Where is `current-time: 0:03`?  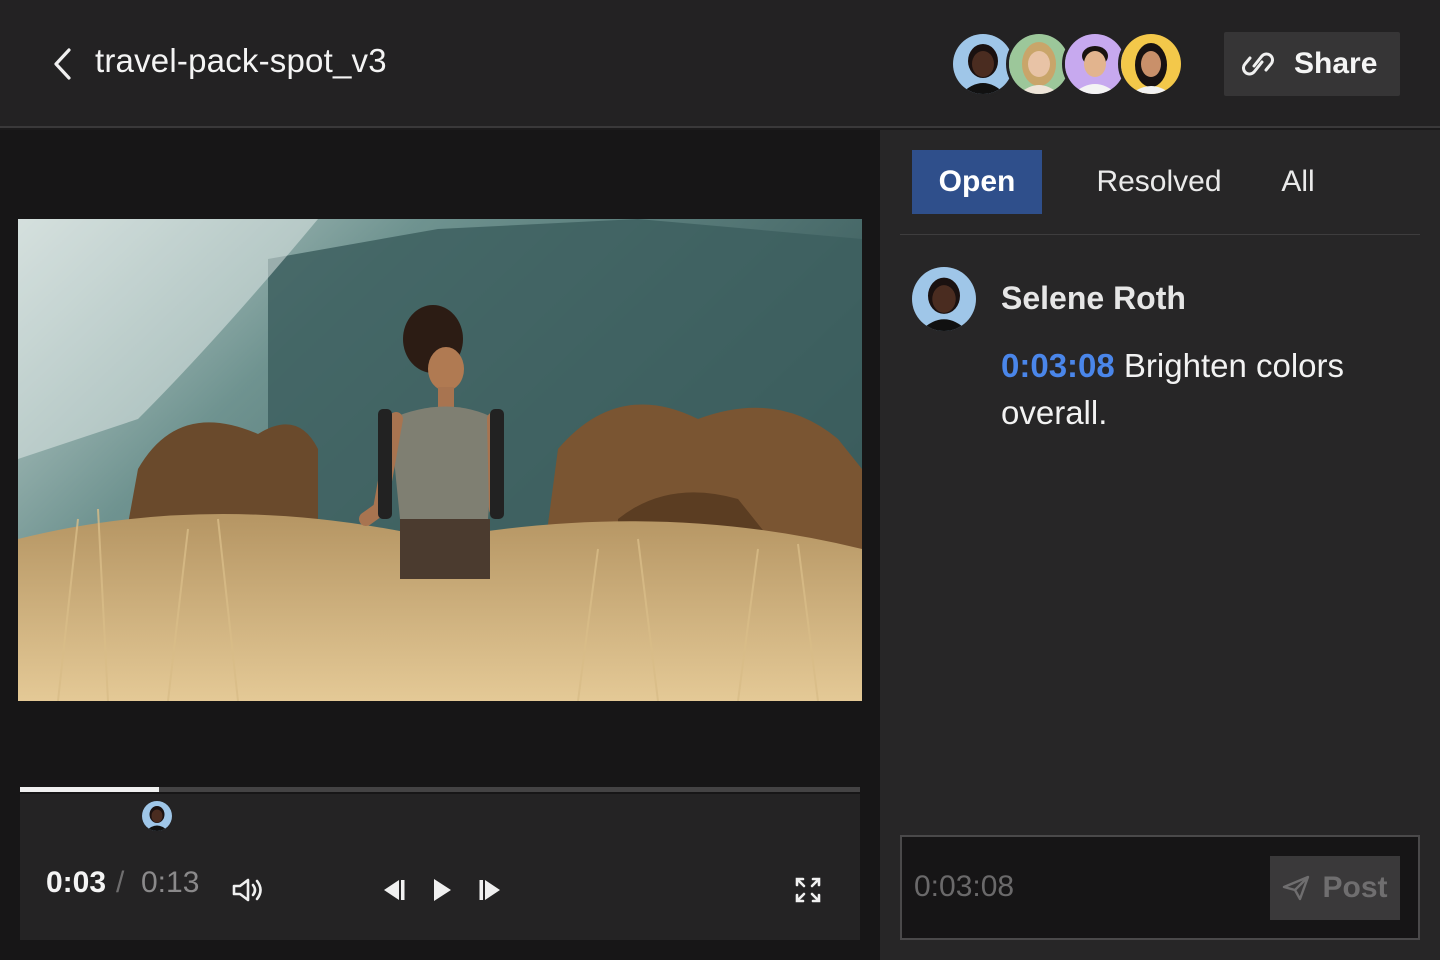 current-time: 0:03 is located at coordinates (76, 882).